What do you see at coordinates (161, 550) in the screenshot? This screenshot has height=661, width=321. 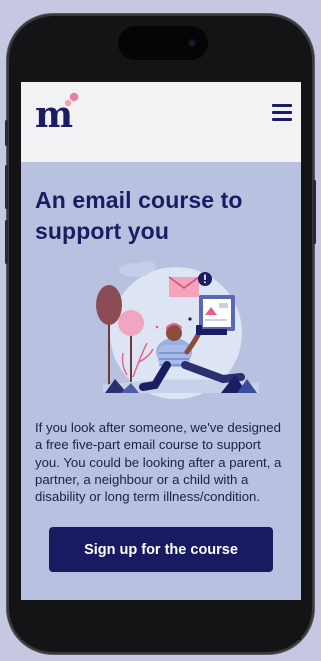 I see `sign-up-course-button: Sign up for the course` at bounding box center [161, 550].